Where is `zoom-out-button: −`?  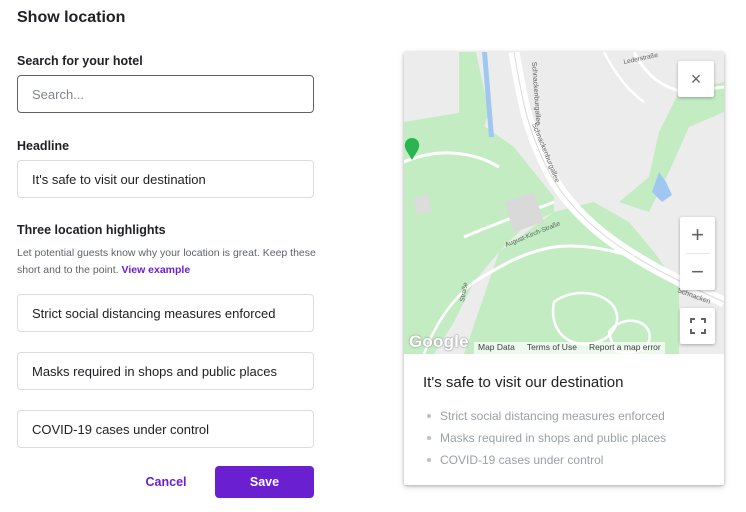
zoom-out-button: − is located at coordinates (697, 272).